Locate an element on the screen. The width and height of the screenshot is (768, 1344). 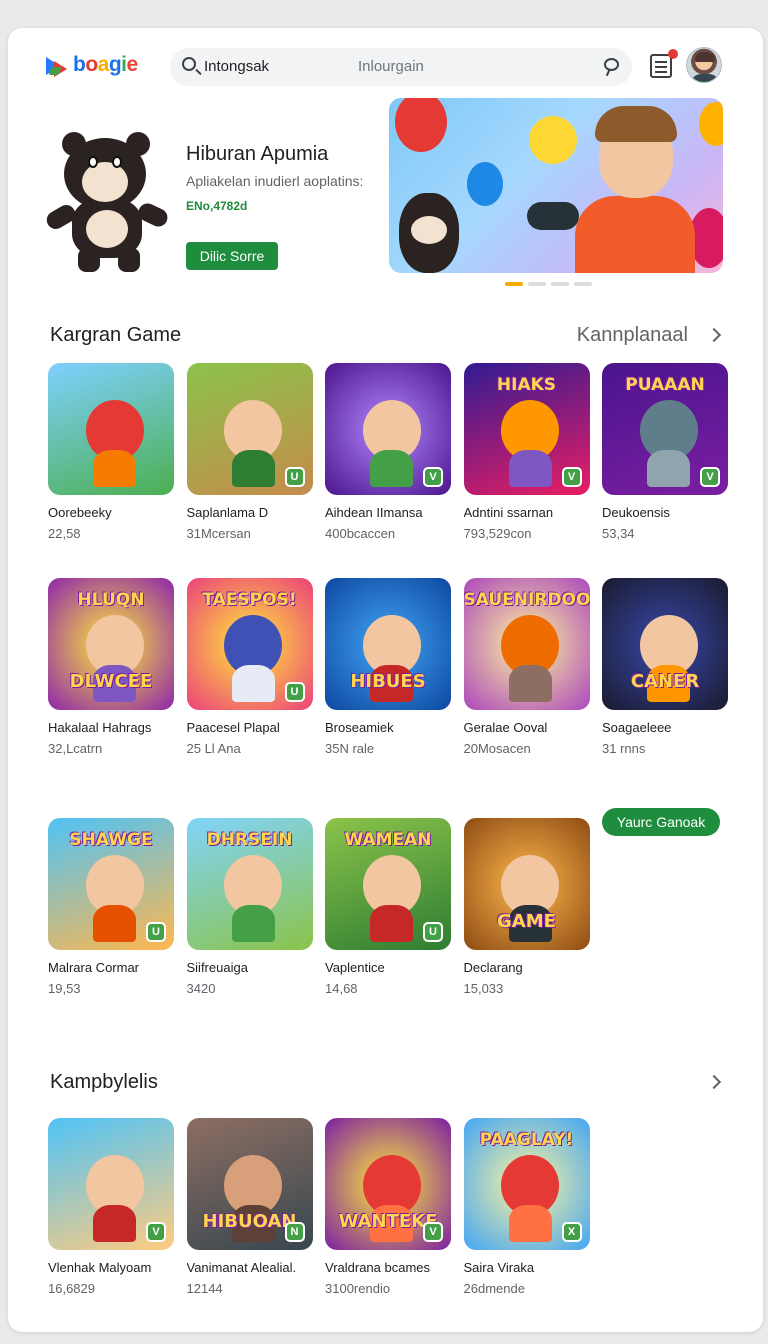
app-card: GAME Declarang 15,033 is located at coordinates (527, 907).